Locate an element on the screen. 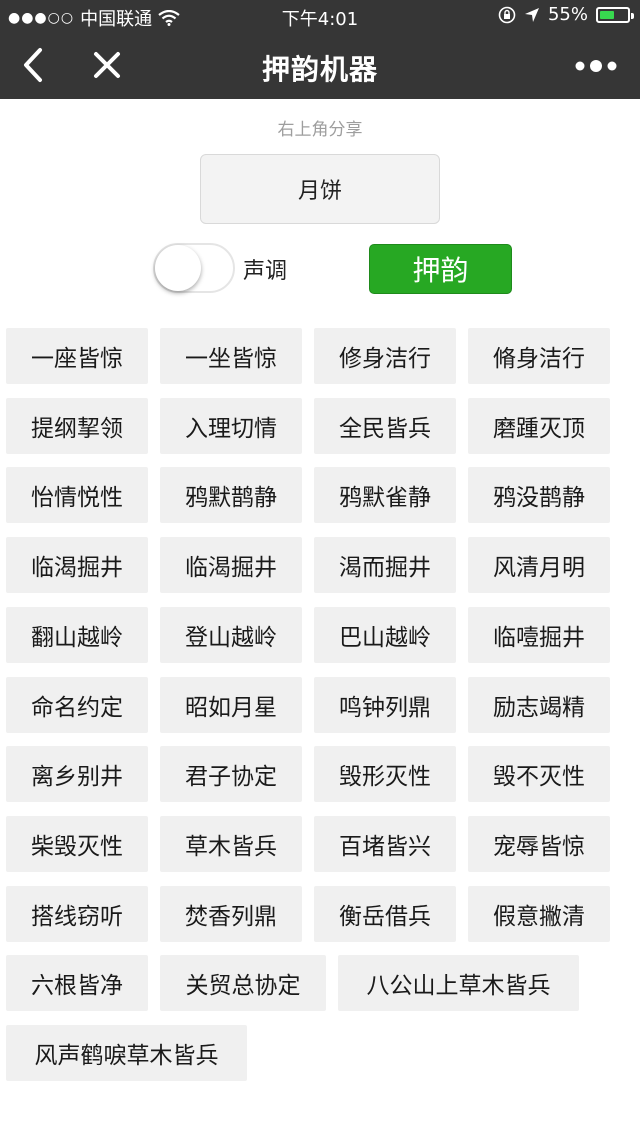 This screenshot has width=640, height=1138. result-chip: 君子协定 is located at coordinates (231, 774).